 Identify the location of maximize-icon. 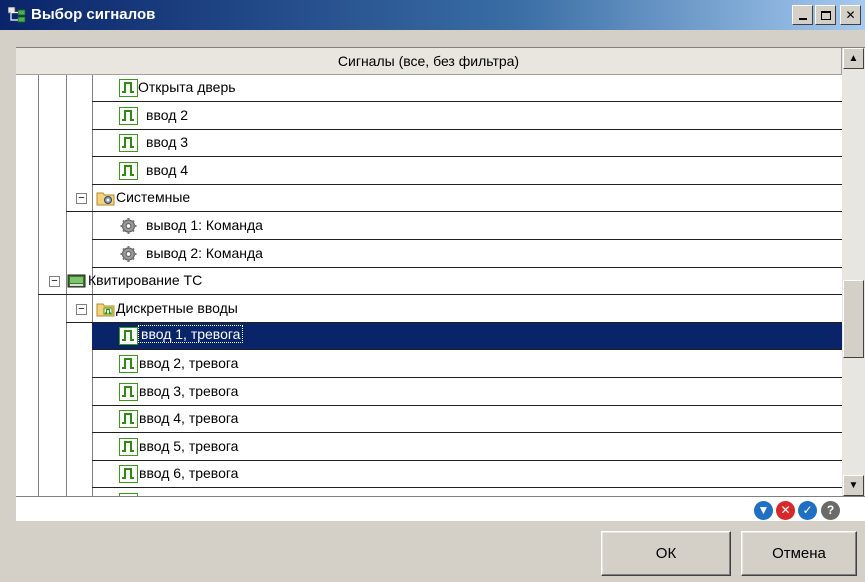
(825, 15).